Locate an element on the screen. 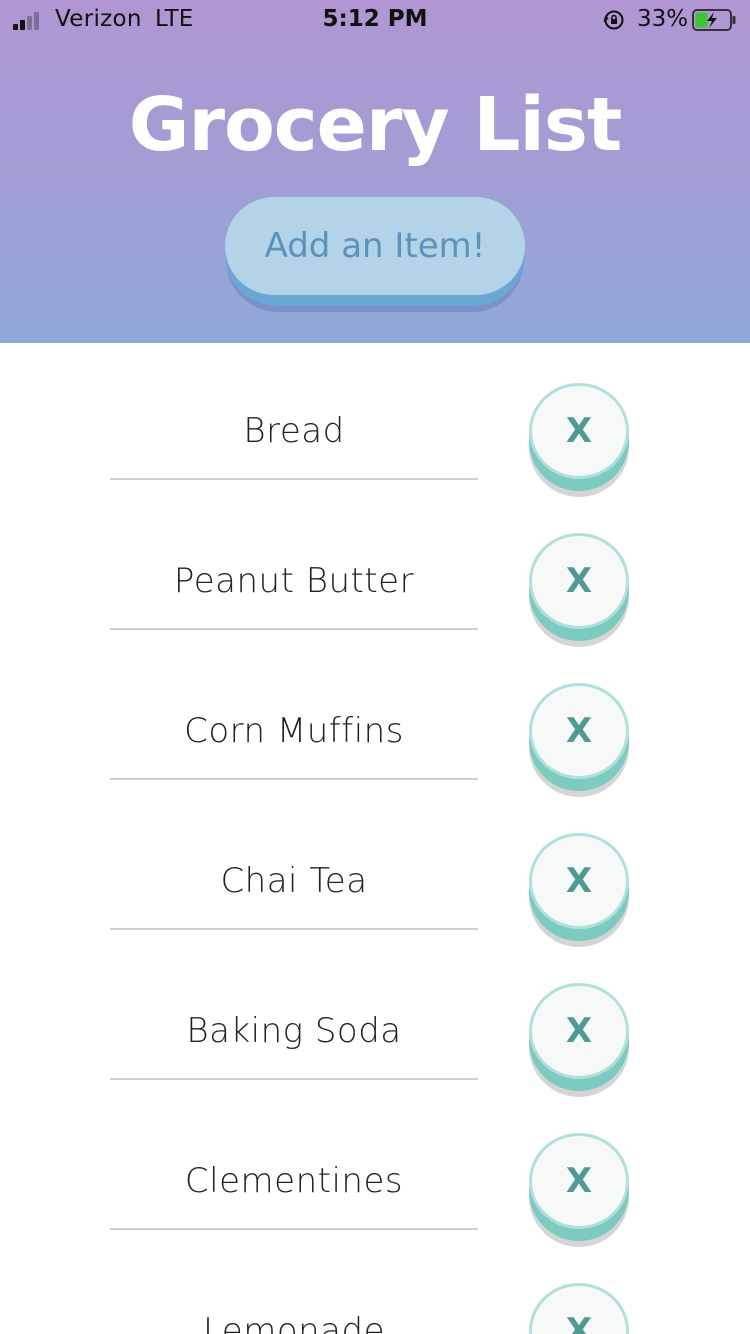 The image size is (750, 1334). list-item: Peanut Butter X is located at coordinates (375, 570).